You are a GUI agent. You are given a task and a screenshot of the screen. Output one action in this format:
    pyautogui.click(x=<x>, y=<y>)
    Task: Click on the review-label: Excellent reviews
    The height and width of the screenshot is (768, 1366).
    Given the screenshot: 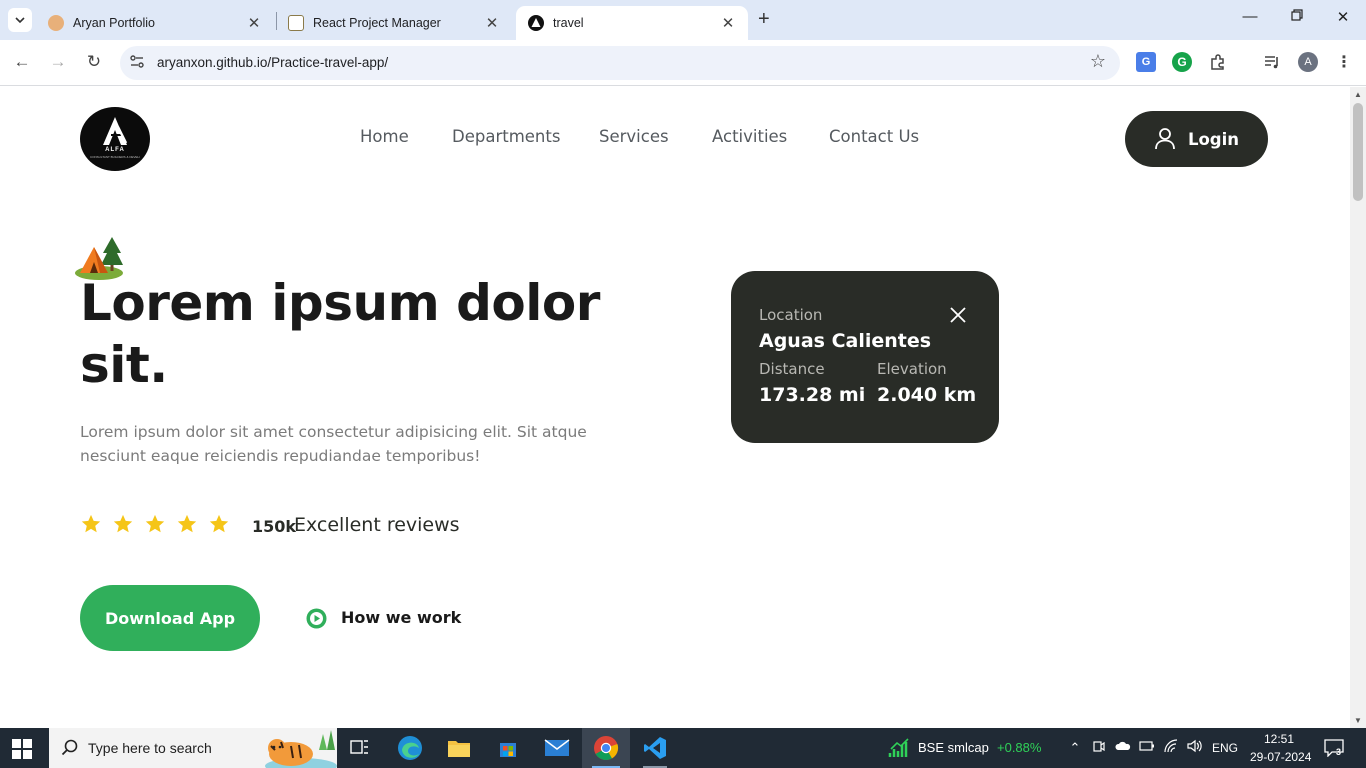 What is the action you would take?
    pyautogui.click(x=377, y=525)
    